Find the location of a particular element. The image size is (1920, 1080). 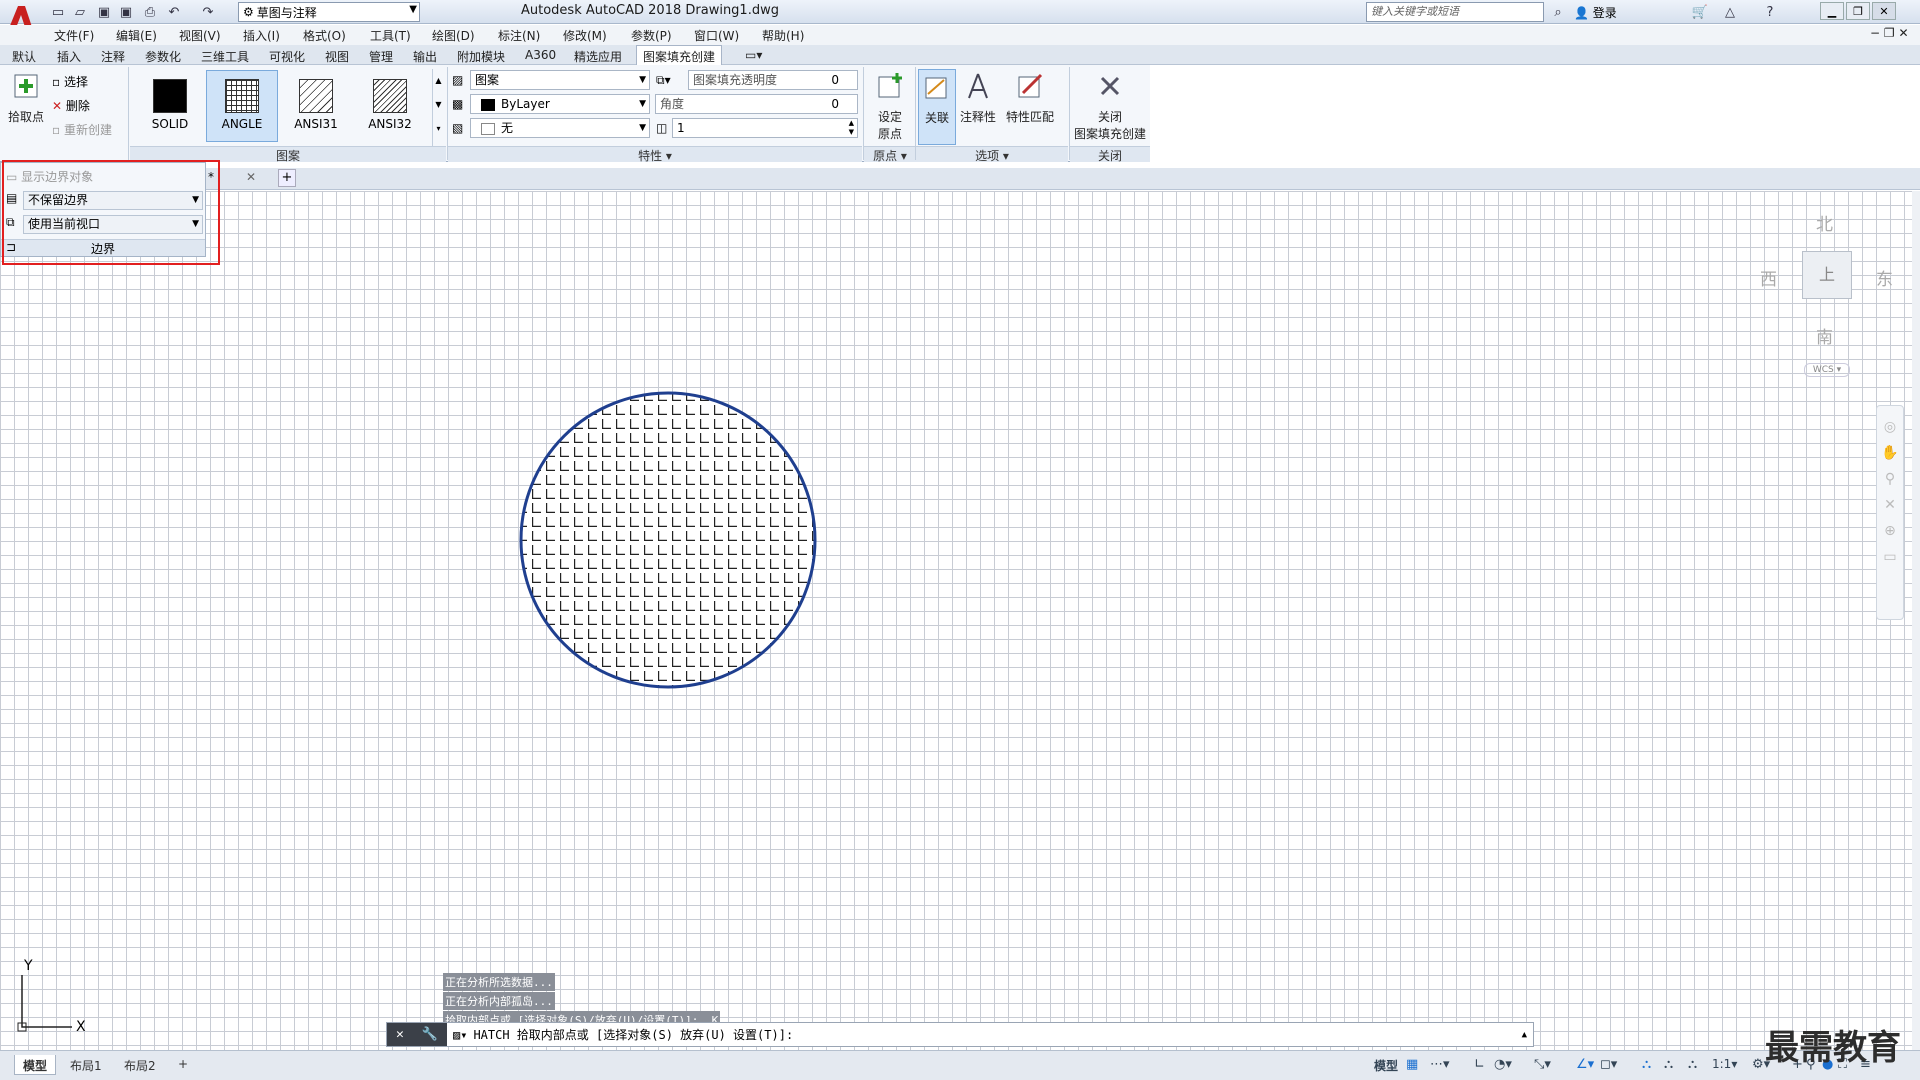

pattern-scroll: ▲ ▼ ▾ is located at coordinates (438, 108).